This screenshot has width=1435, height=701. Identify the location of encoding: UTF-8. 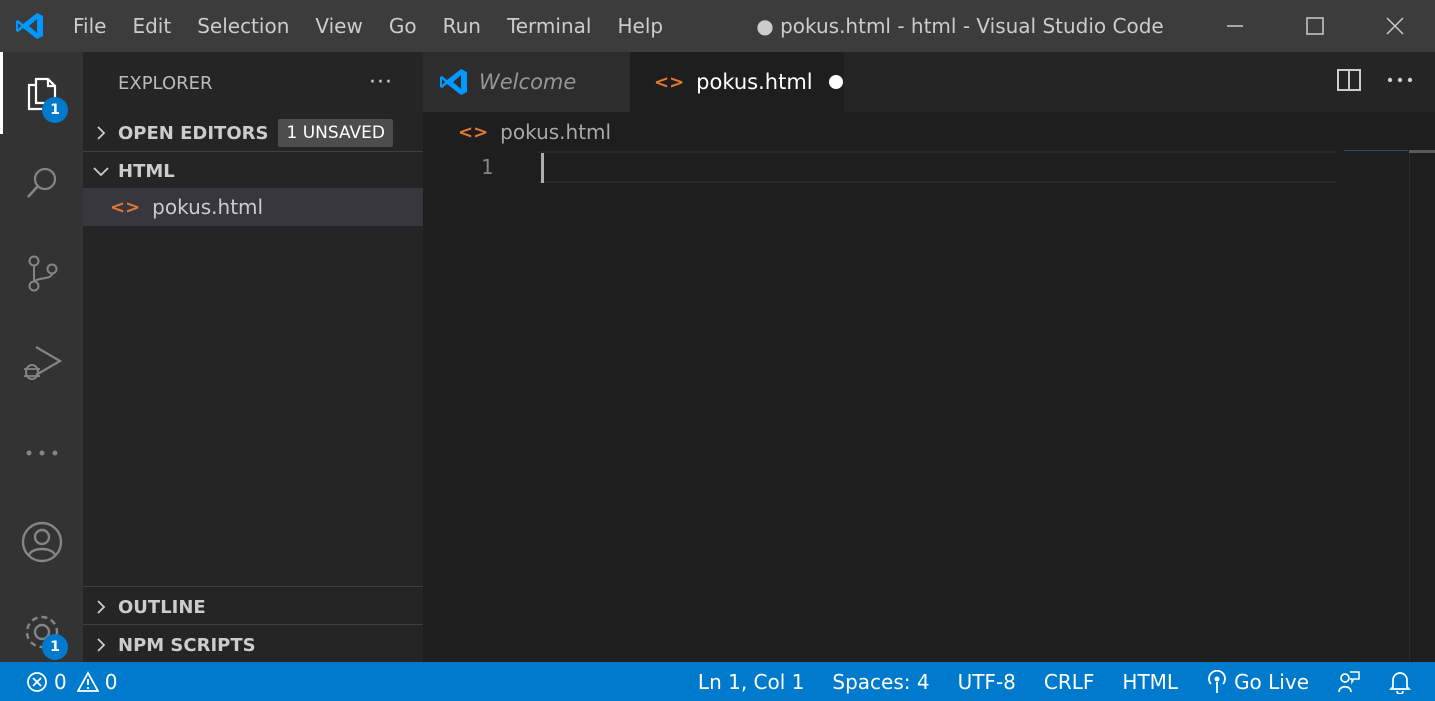
(987, 682).